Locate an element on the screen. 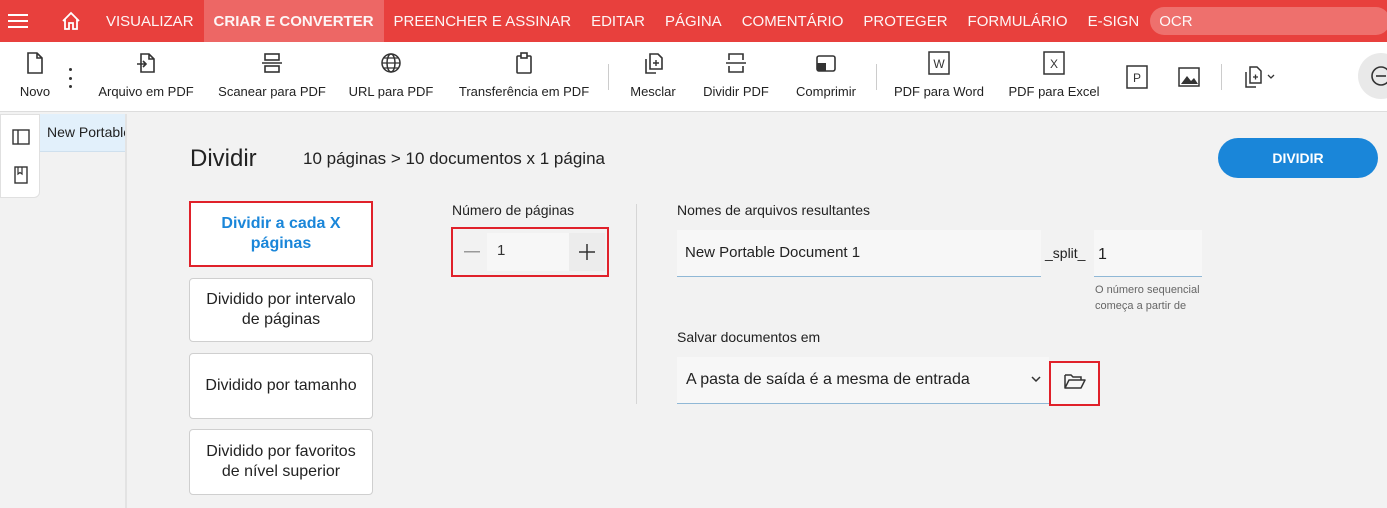 Image resolution: width=1387 pixels, height=508 pixels. mode-split-by-page-range: Dividido por intervalo de páginas is located at coordinates (281, 310).